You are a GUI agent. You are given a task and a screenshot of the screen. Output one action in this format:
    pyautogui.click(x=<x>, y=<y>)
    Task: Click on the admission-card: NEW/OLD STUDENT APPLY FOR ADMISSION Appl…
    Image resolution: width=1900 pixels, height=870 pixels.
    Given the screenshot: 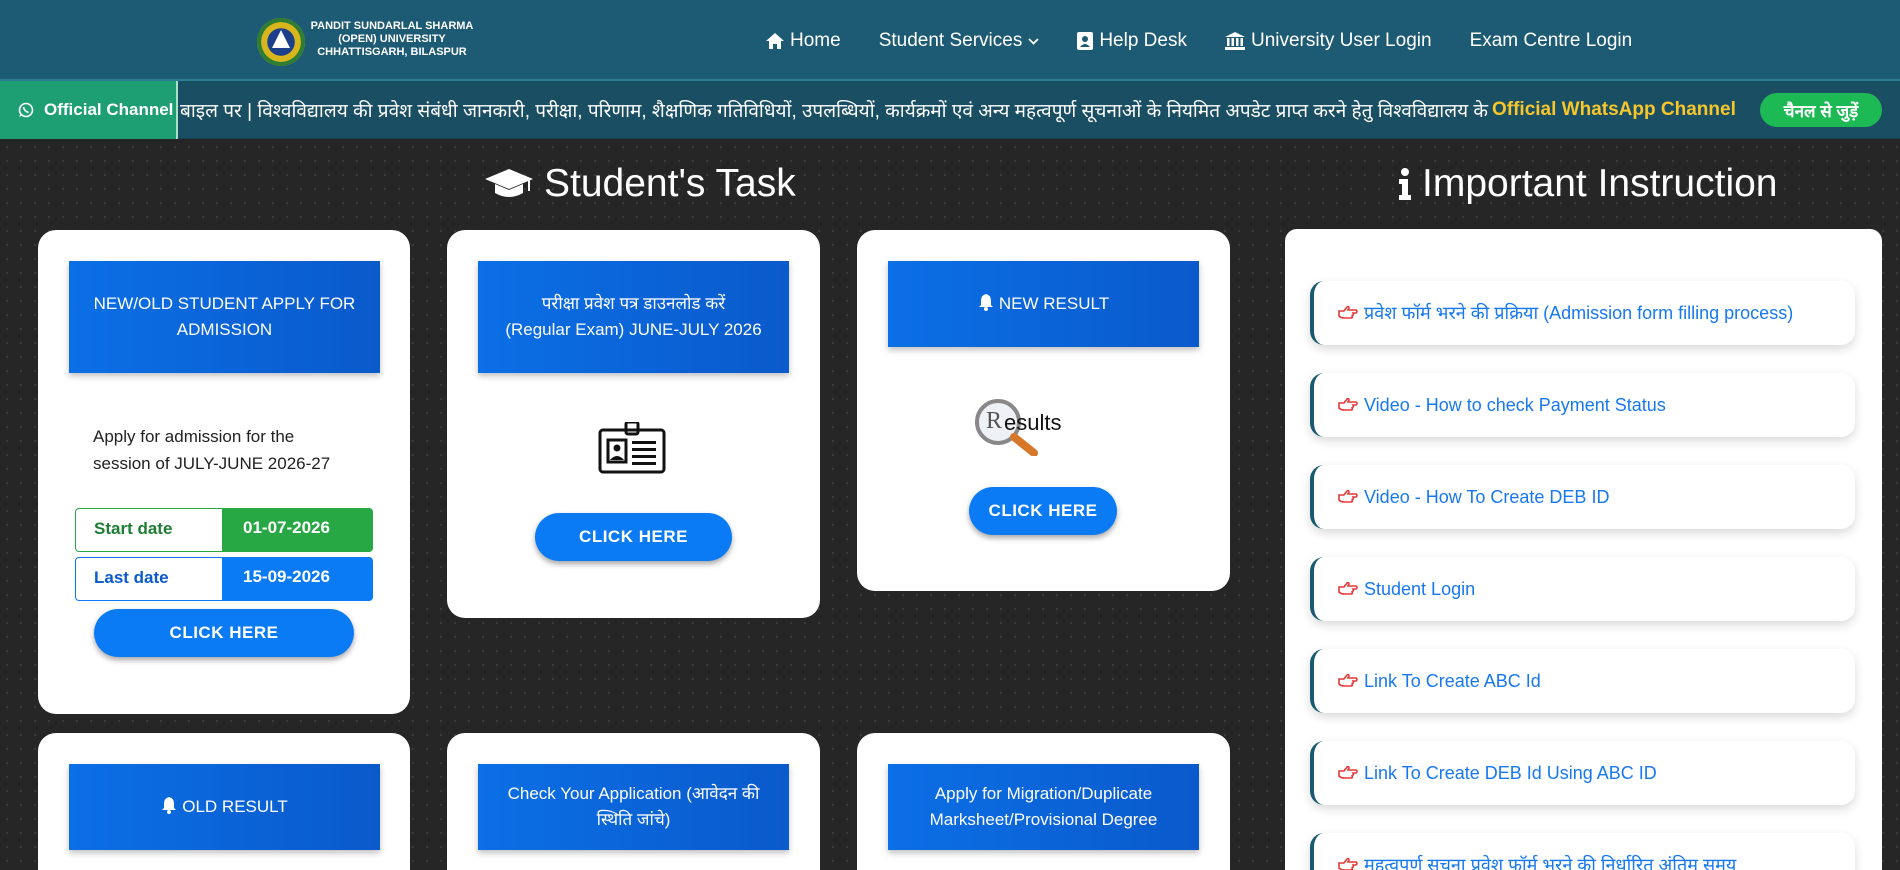 What is the action you would take?
    pyautogui.click(x=224, y=472)
    